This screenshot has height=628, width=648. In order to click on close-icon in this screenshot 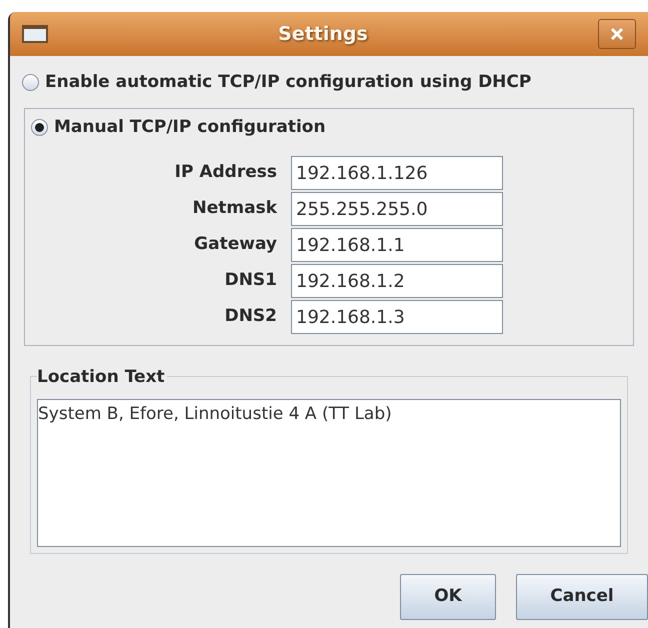, I will do `click(617, 34)`.